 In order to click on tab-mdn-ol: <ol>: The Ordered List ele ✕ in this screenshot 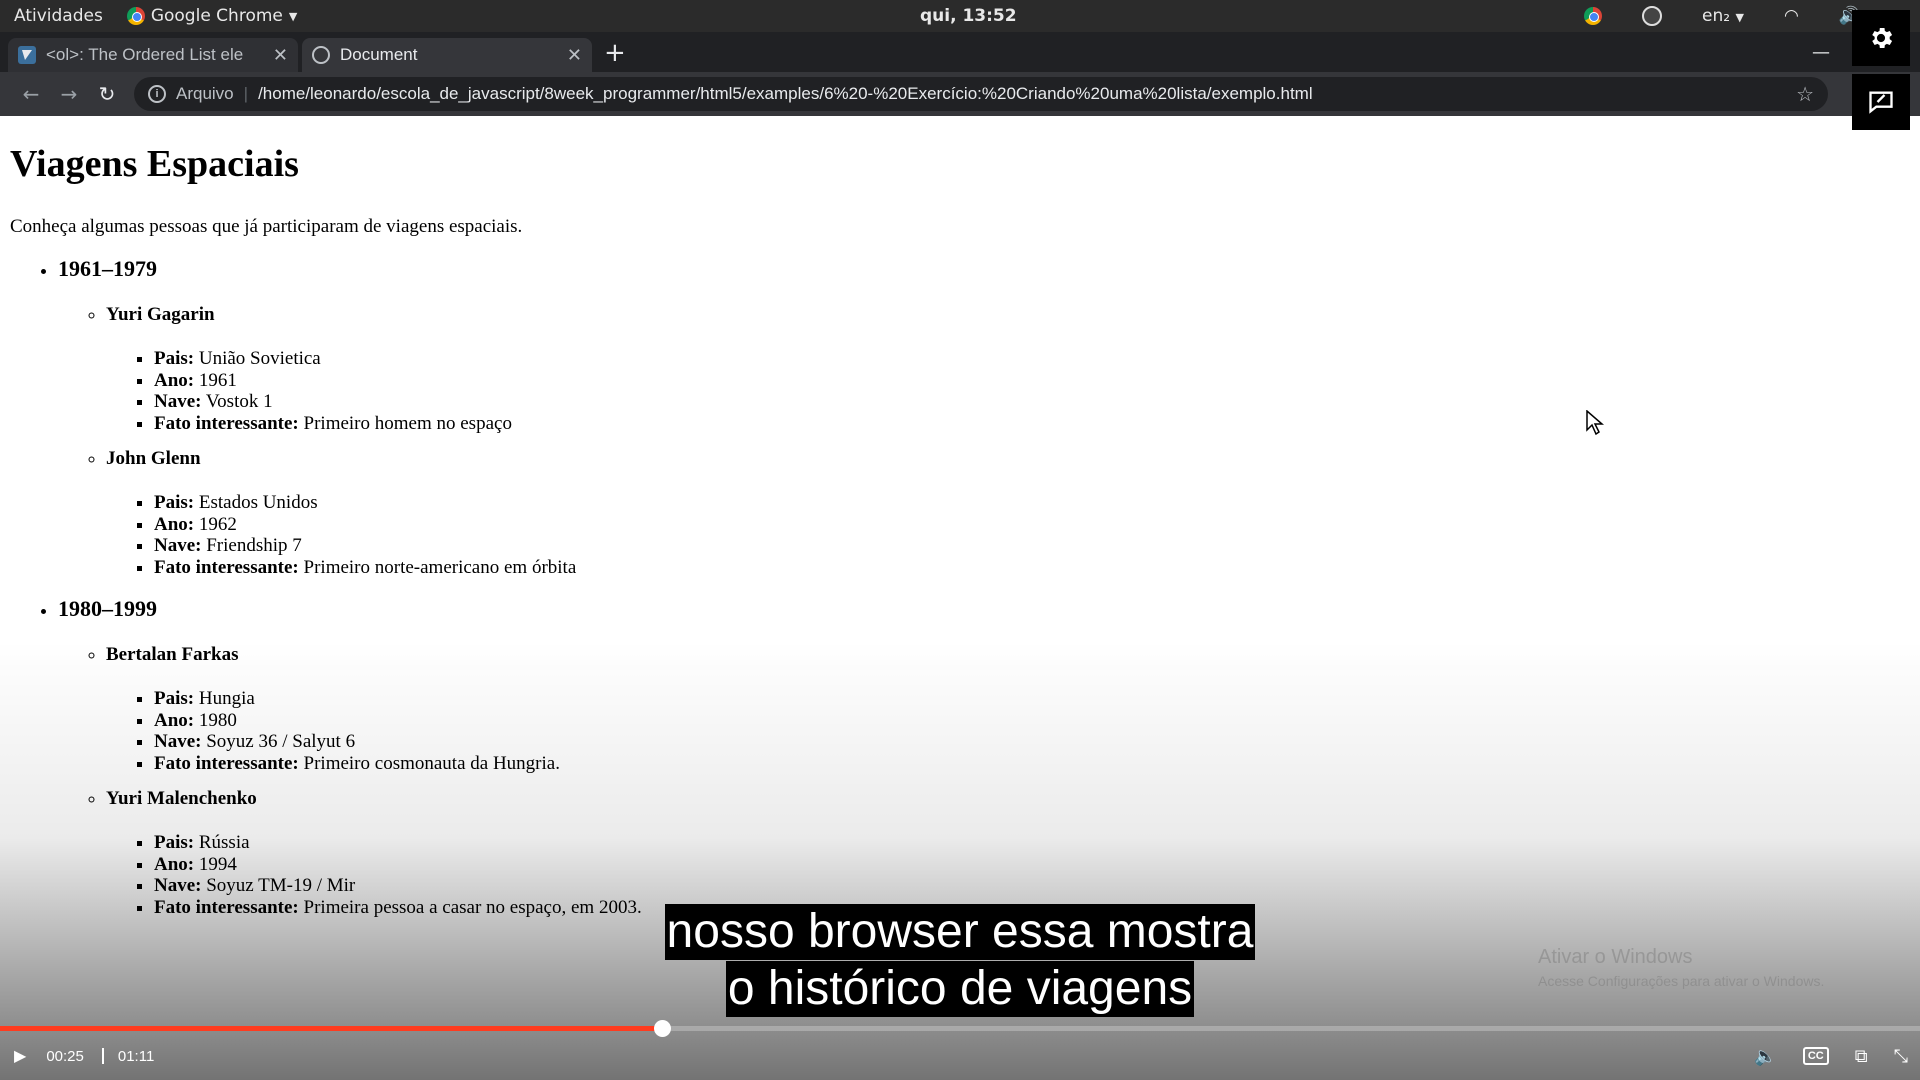, I will do `click(153, 55)`.